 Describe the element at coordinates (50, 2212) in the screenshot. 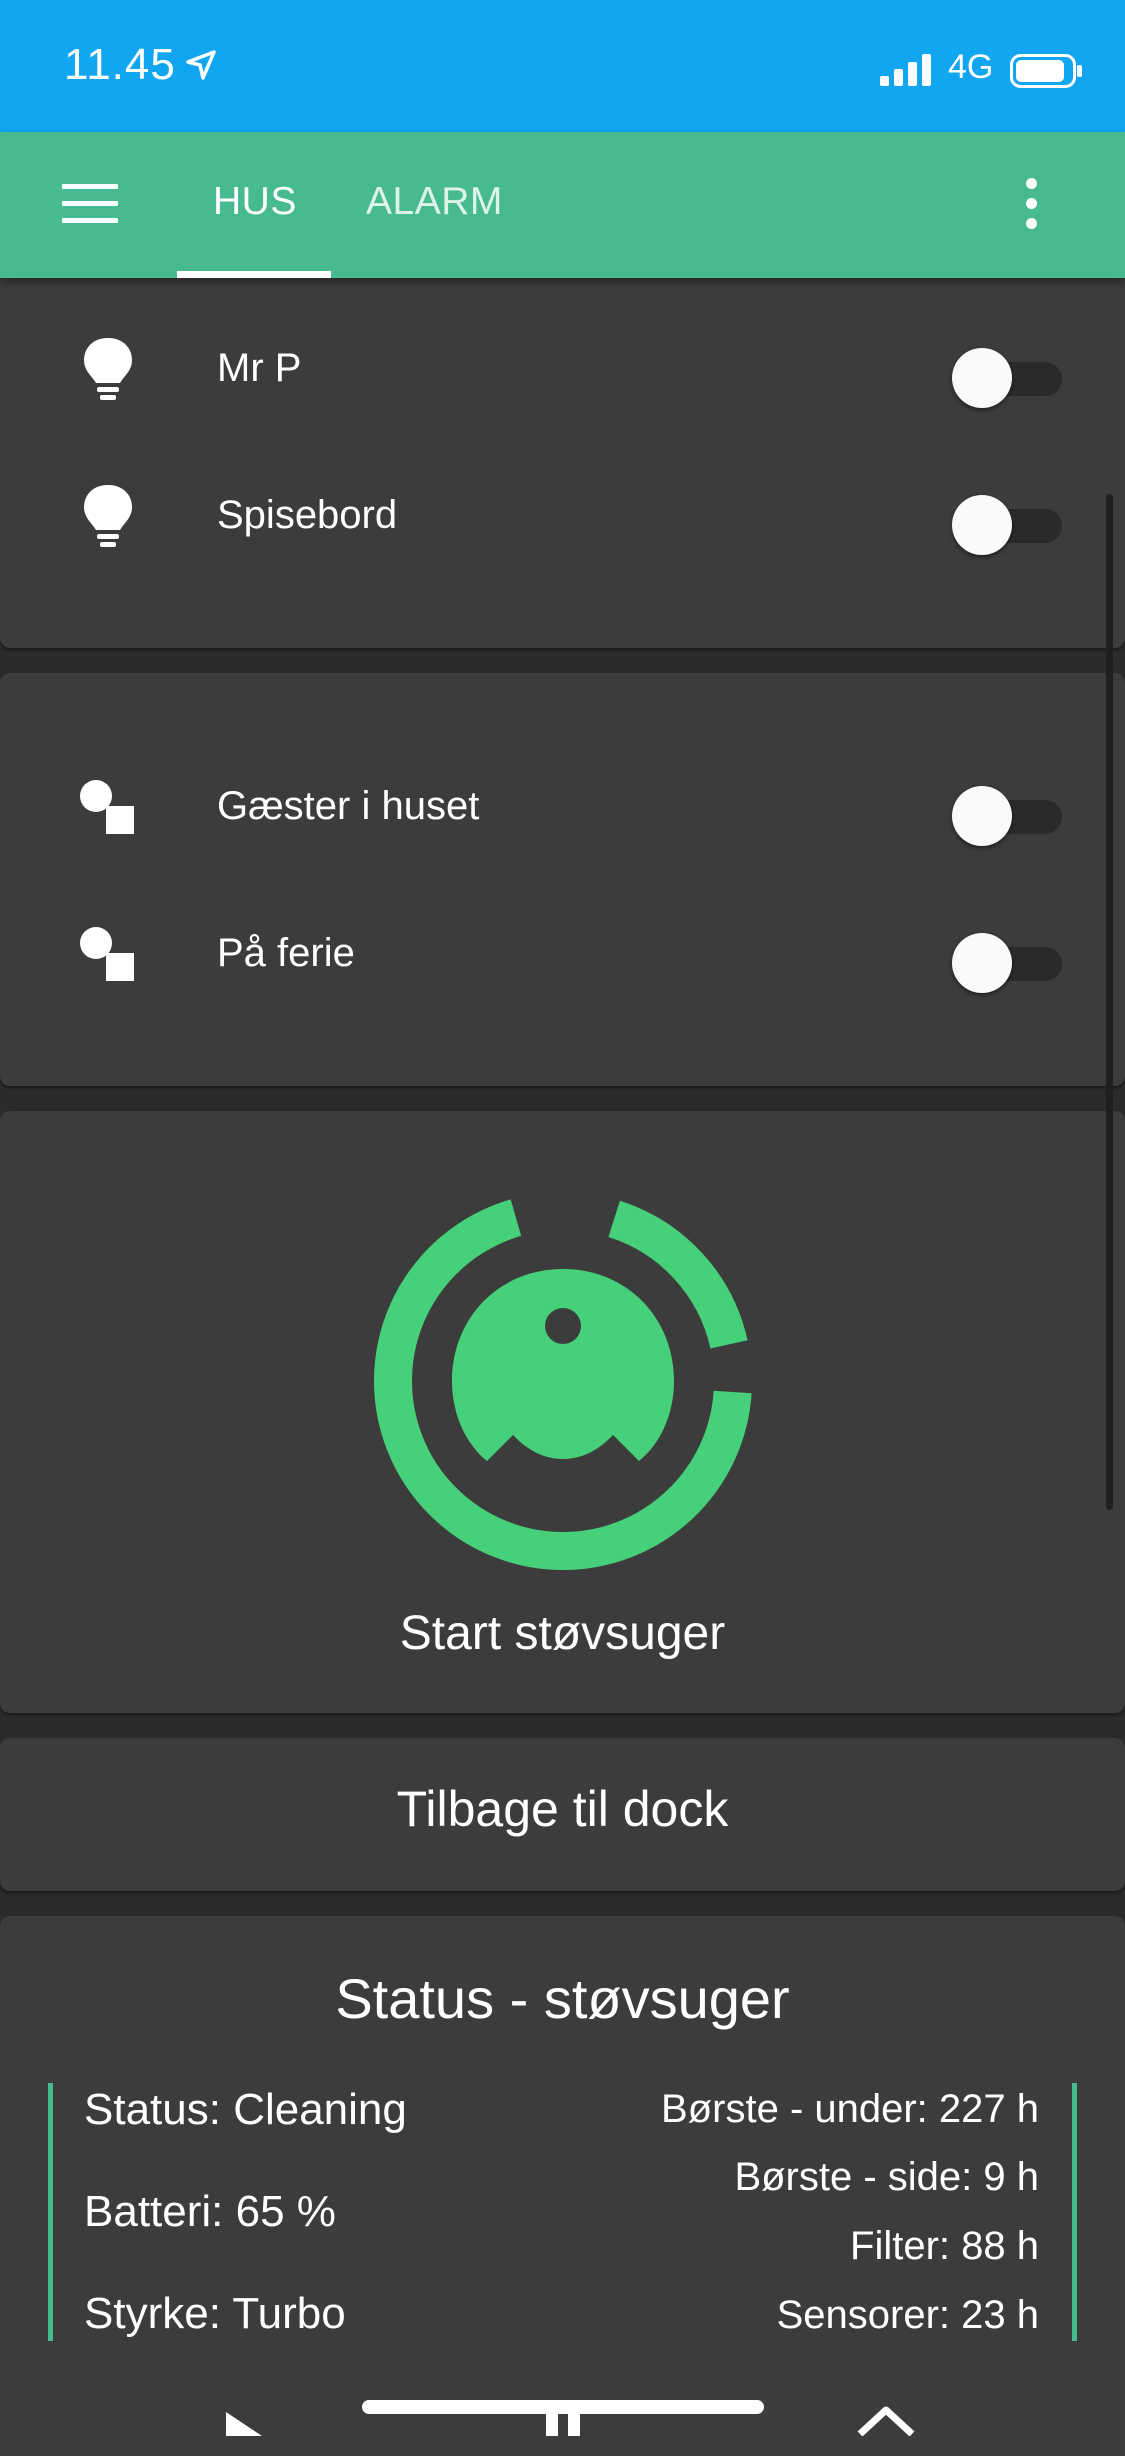

I see `status-accent-bar-left` at that location.